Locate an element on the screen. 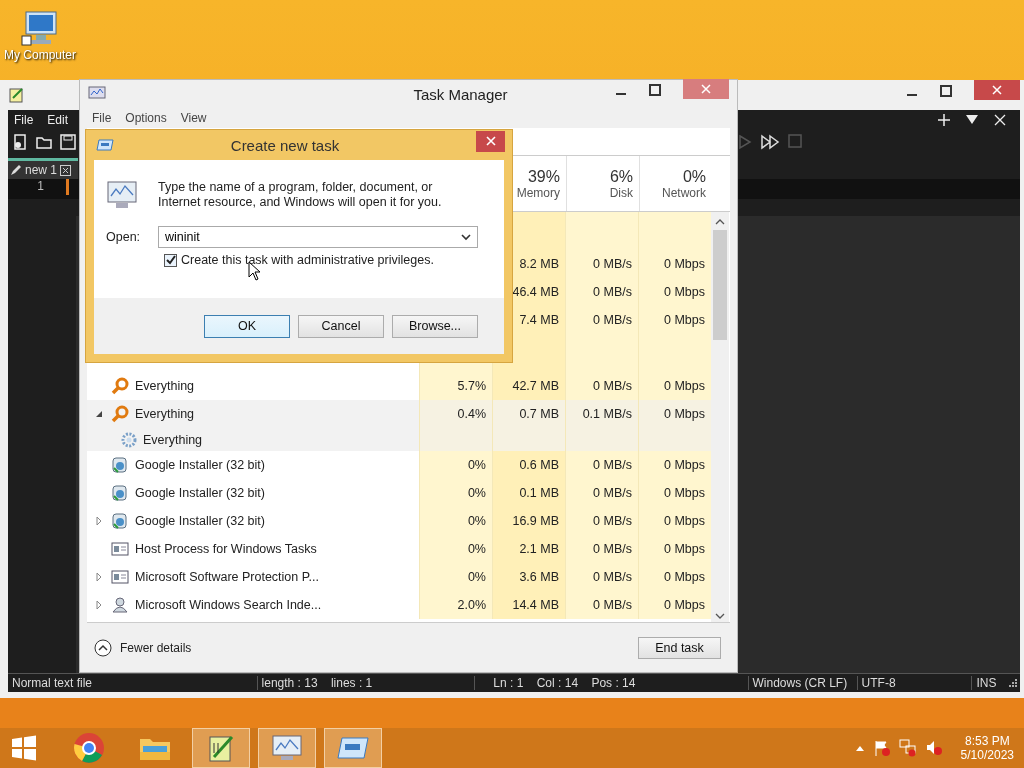 Image resolution: width=1024 pixels, height=768 pixels. status-text: UTF-8 is located at coordinates (915, 683).